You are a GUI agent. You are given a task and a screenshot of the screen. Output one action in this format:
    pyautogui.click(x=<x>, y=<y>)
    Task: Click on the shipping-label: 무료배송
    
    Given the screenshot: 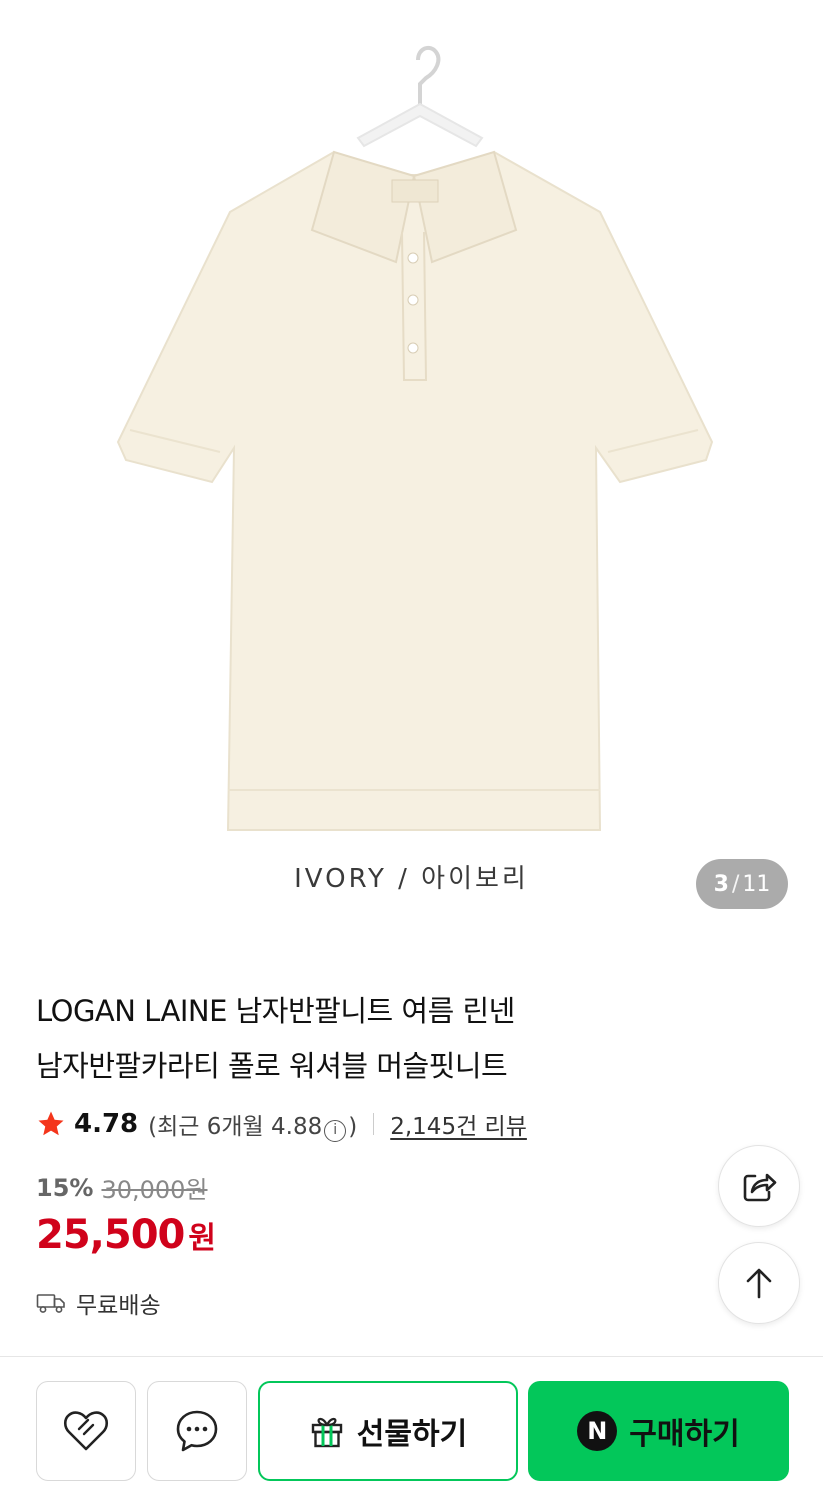 What is the action you would take?
    pyautogui.click(x=118, y=1306)
    